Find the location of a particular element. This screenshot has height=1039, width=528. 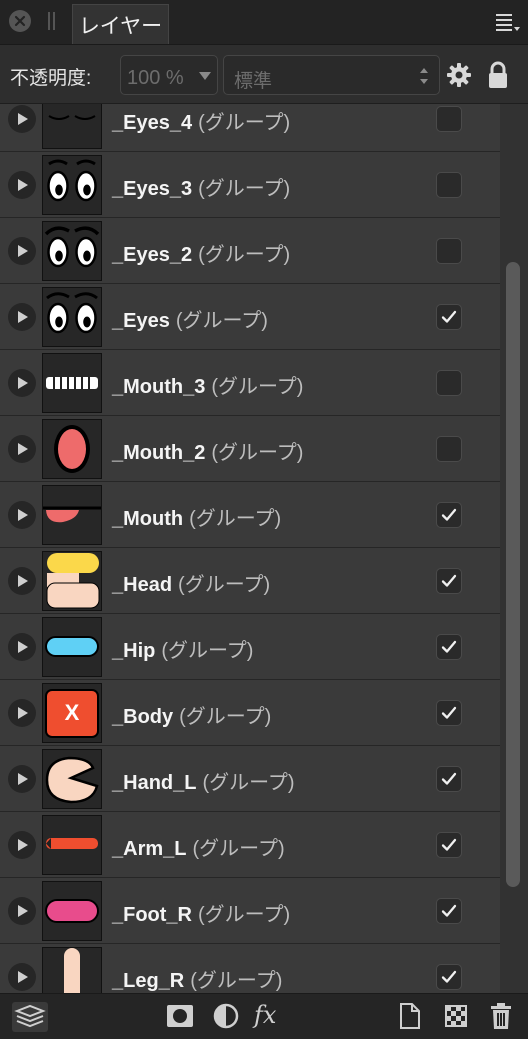

layer-name: _Arm_L (グループ) is located at coordinates (198, 846).